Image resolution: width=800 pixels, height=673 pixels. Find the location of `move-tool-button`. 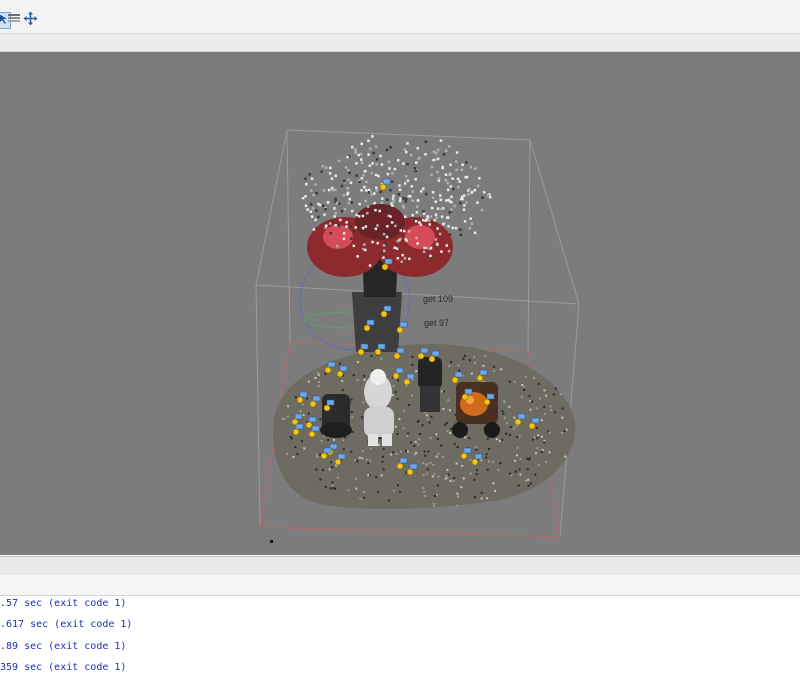

move-tool-button is located at coordinates (30, 20).